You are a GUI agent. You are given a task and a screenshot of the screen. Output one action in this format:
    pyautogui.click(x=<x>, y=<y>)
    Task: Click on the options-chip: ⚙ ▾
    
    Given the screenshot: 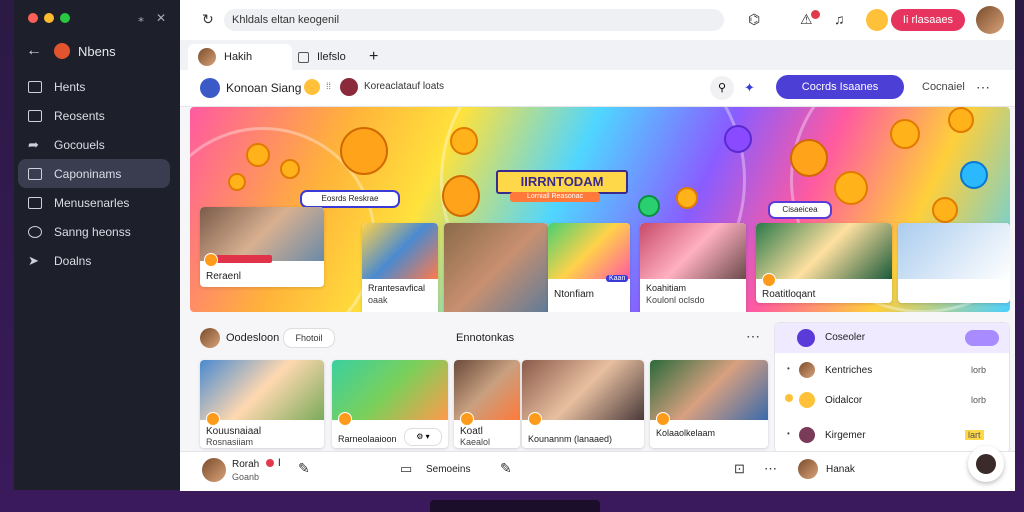 What is the action you would take?
    pyautogui.click(x=423, y=437)
    